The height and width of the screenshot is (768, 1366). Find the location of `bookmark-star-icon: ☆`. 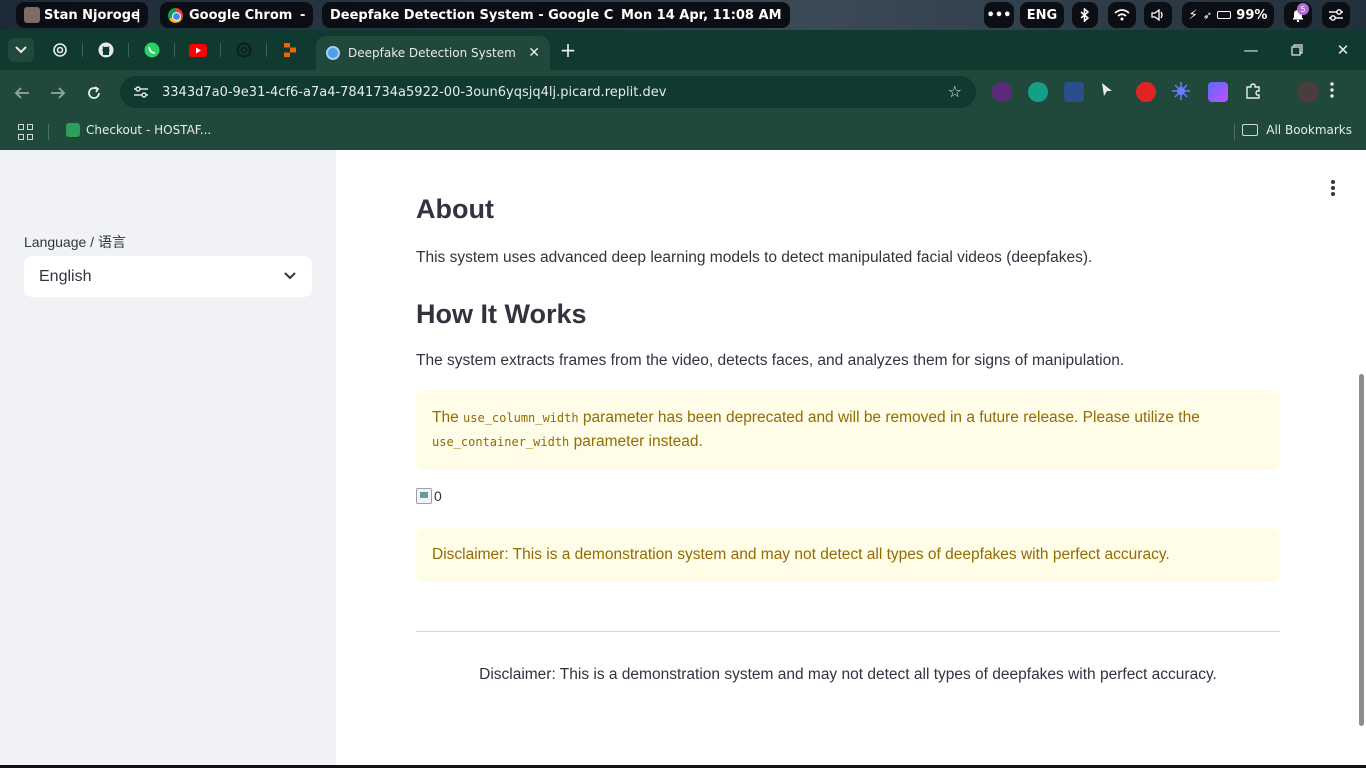

bookmark-star-icon: ☆ is located at coordinates (955, 91).